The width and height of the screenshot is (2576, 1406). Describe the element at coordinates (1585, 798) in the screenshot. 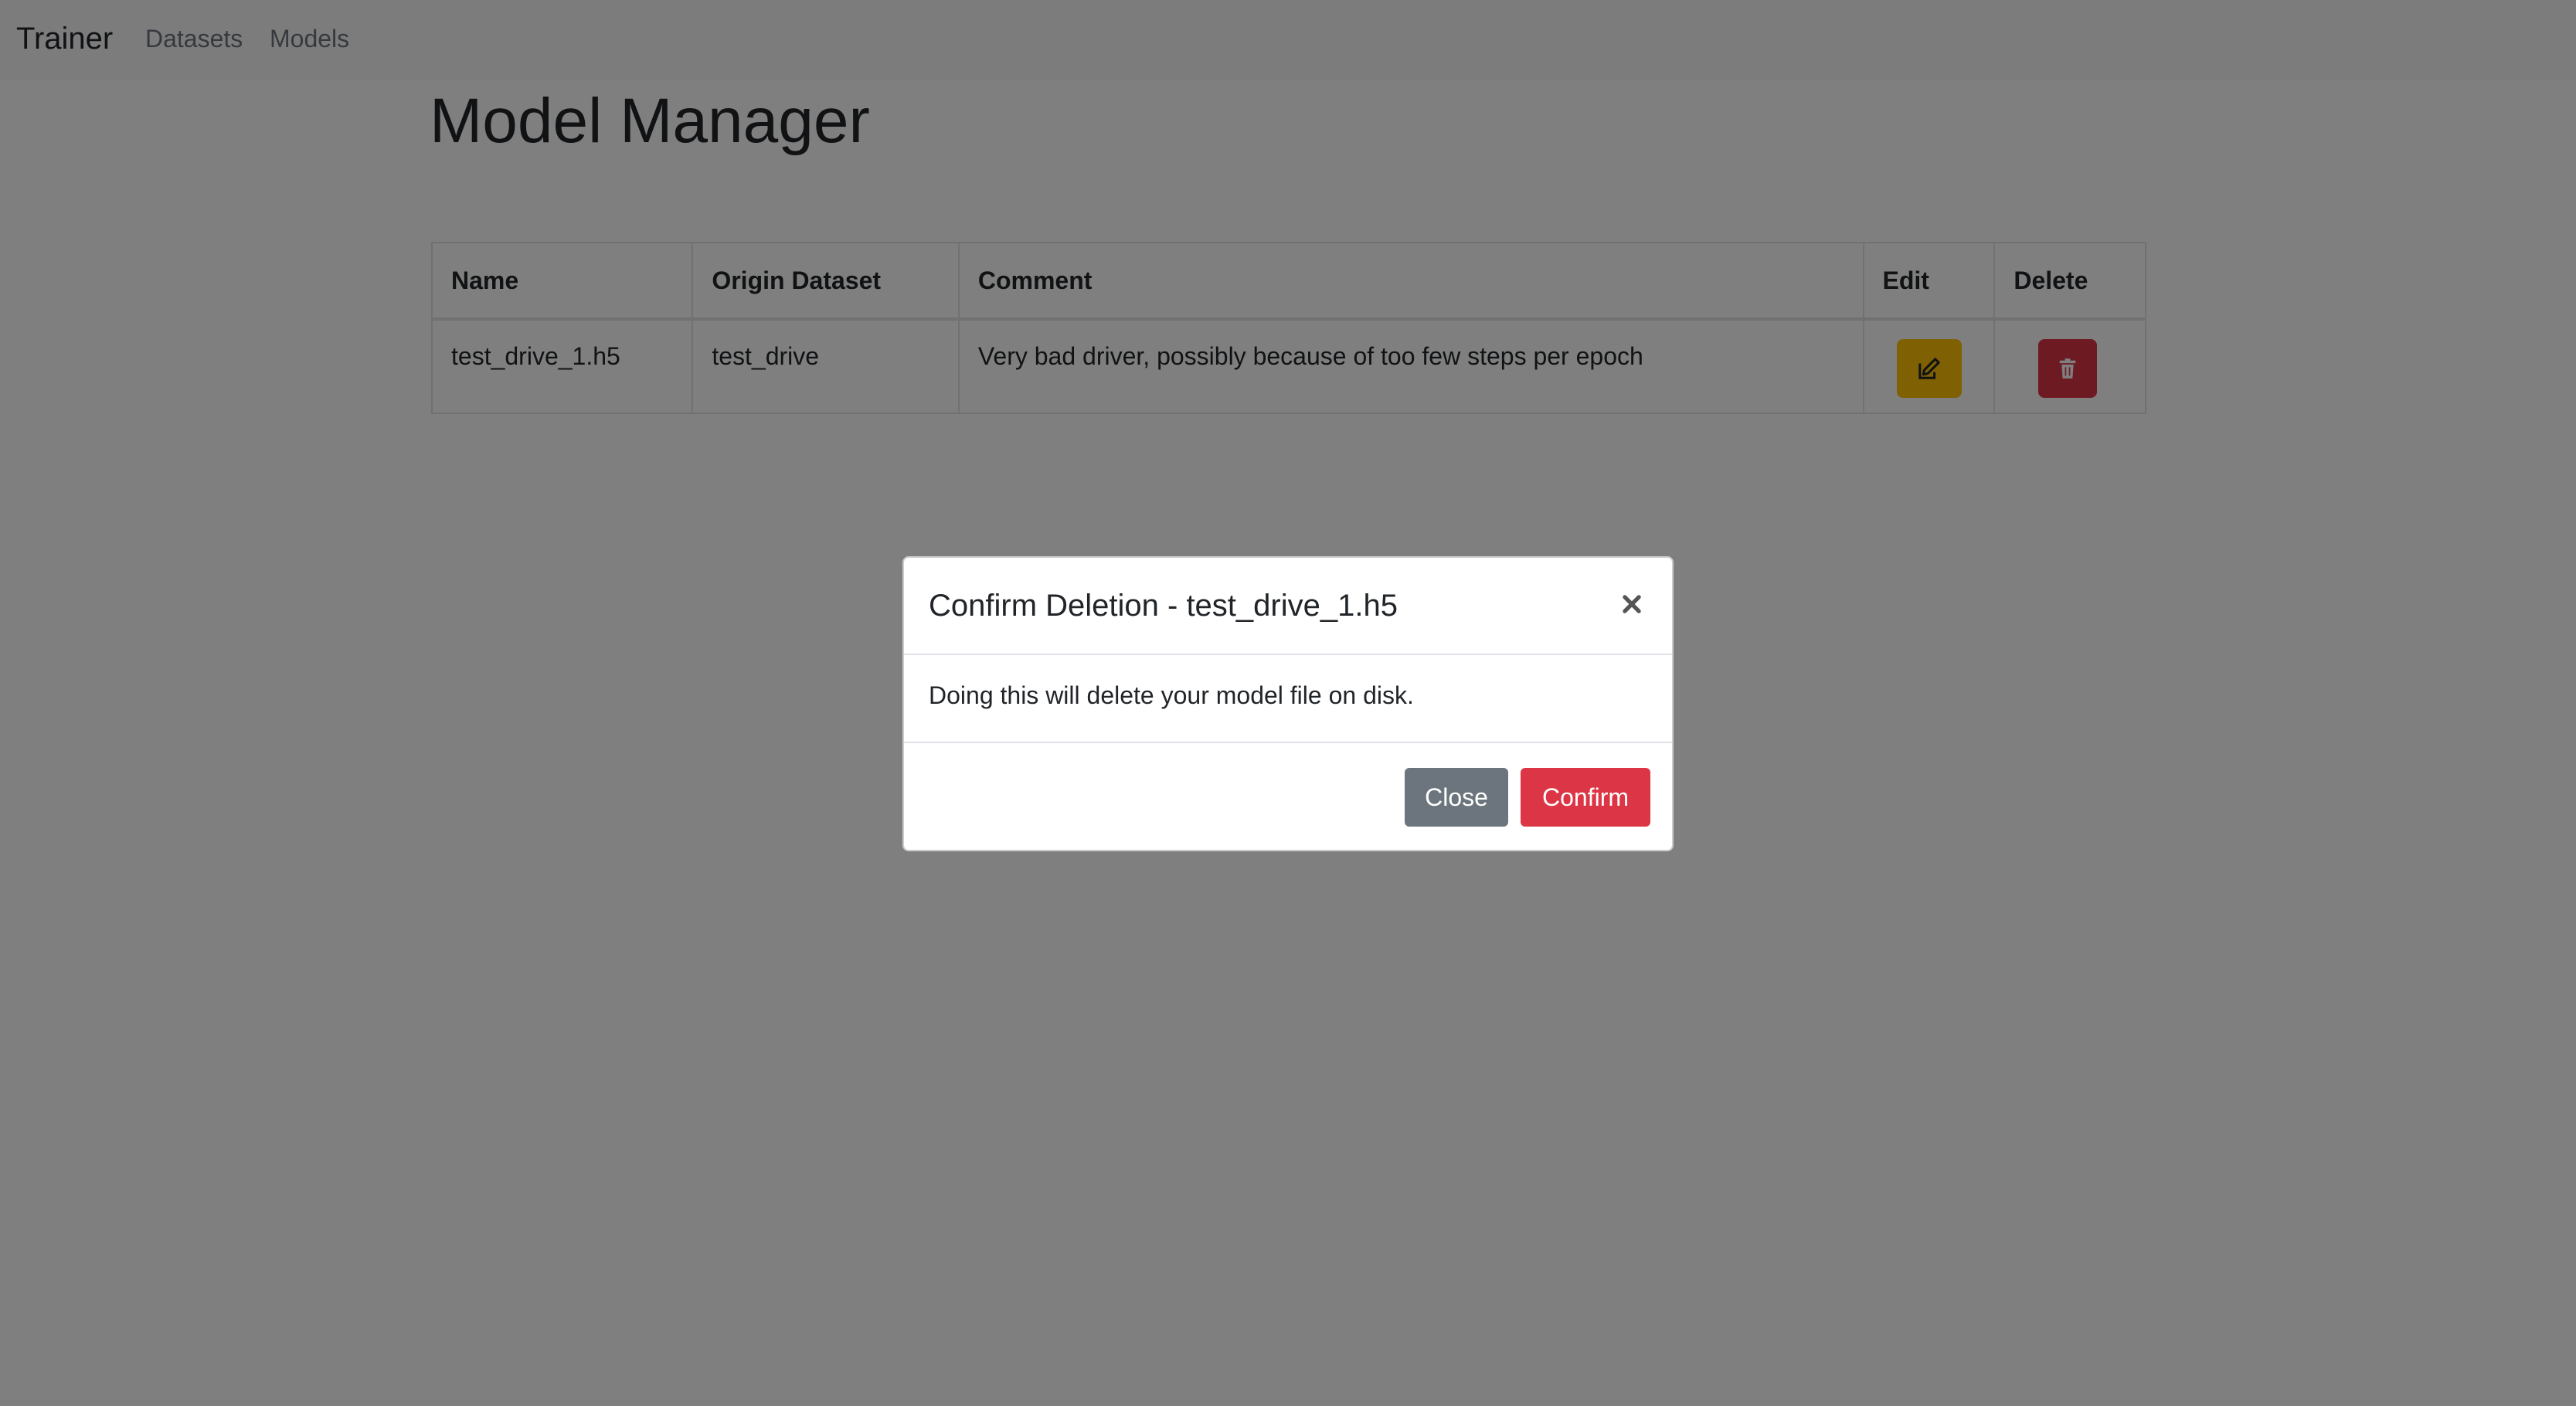

I see `confirm-button: Confirm` at that location.